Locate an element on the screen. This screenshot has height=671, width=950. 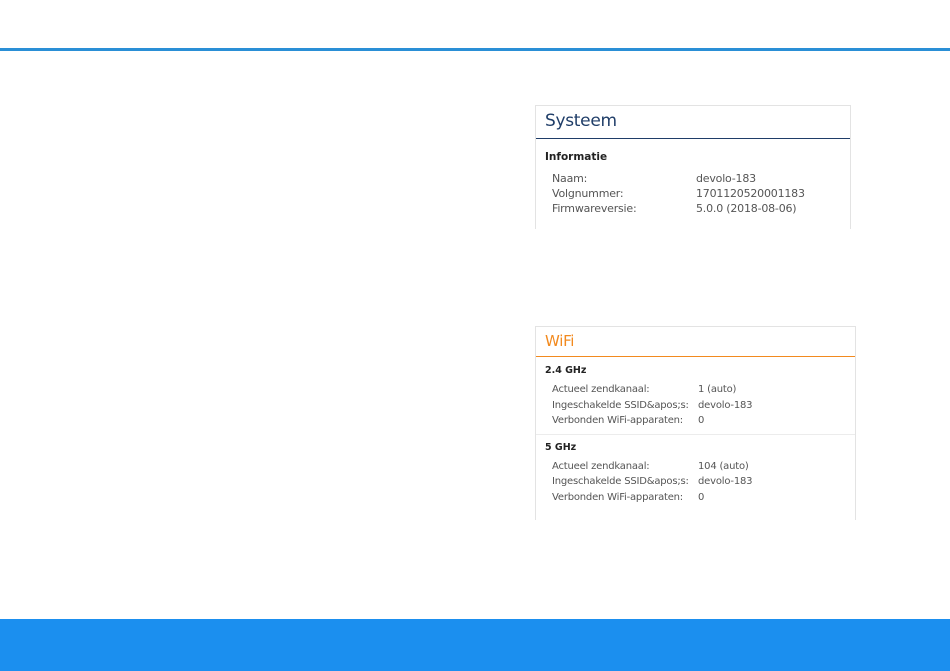
wifi-card-title: WiFi is located at coordinates (695, 342).